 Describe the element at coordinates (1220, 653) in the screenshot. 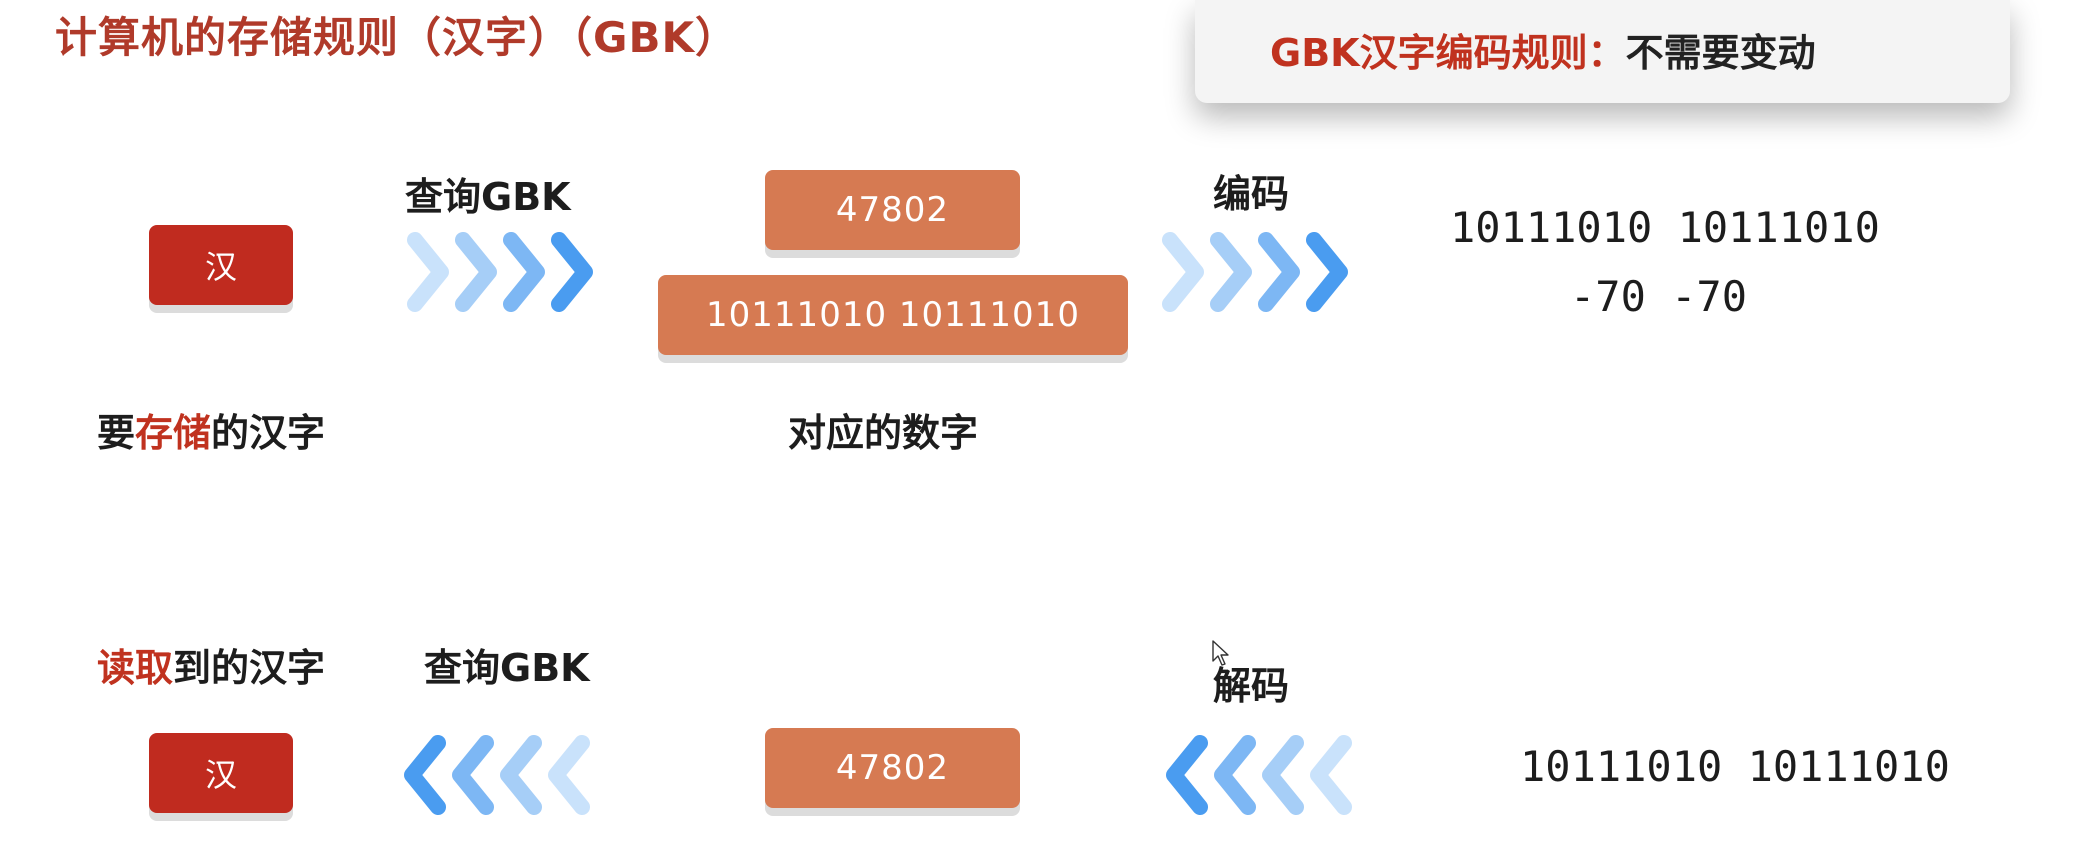

I see `mouse-cursor-icon` at that location.